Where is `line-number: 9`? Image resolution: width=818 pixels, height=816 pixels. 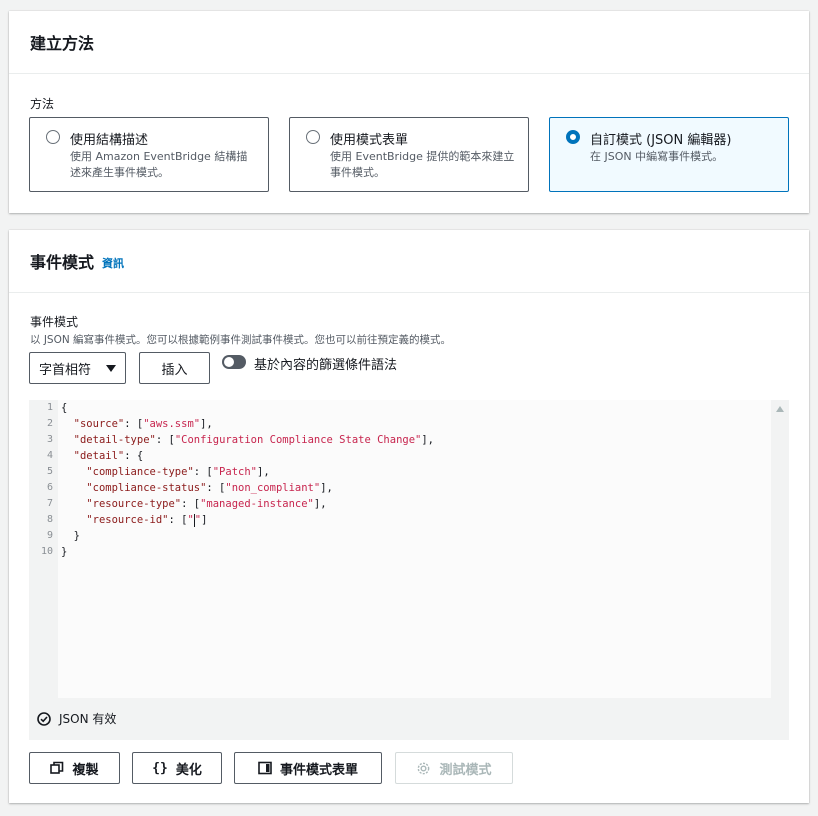
line-number: 9 is located at coordinates (49, 535).